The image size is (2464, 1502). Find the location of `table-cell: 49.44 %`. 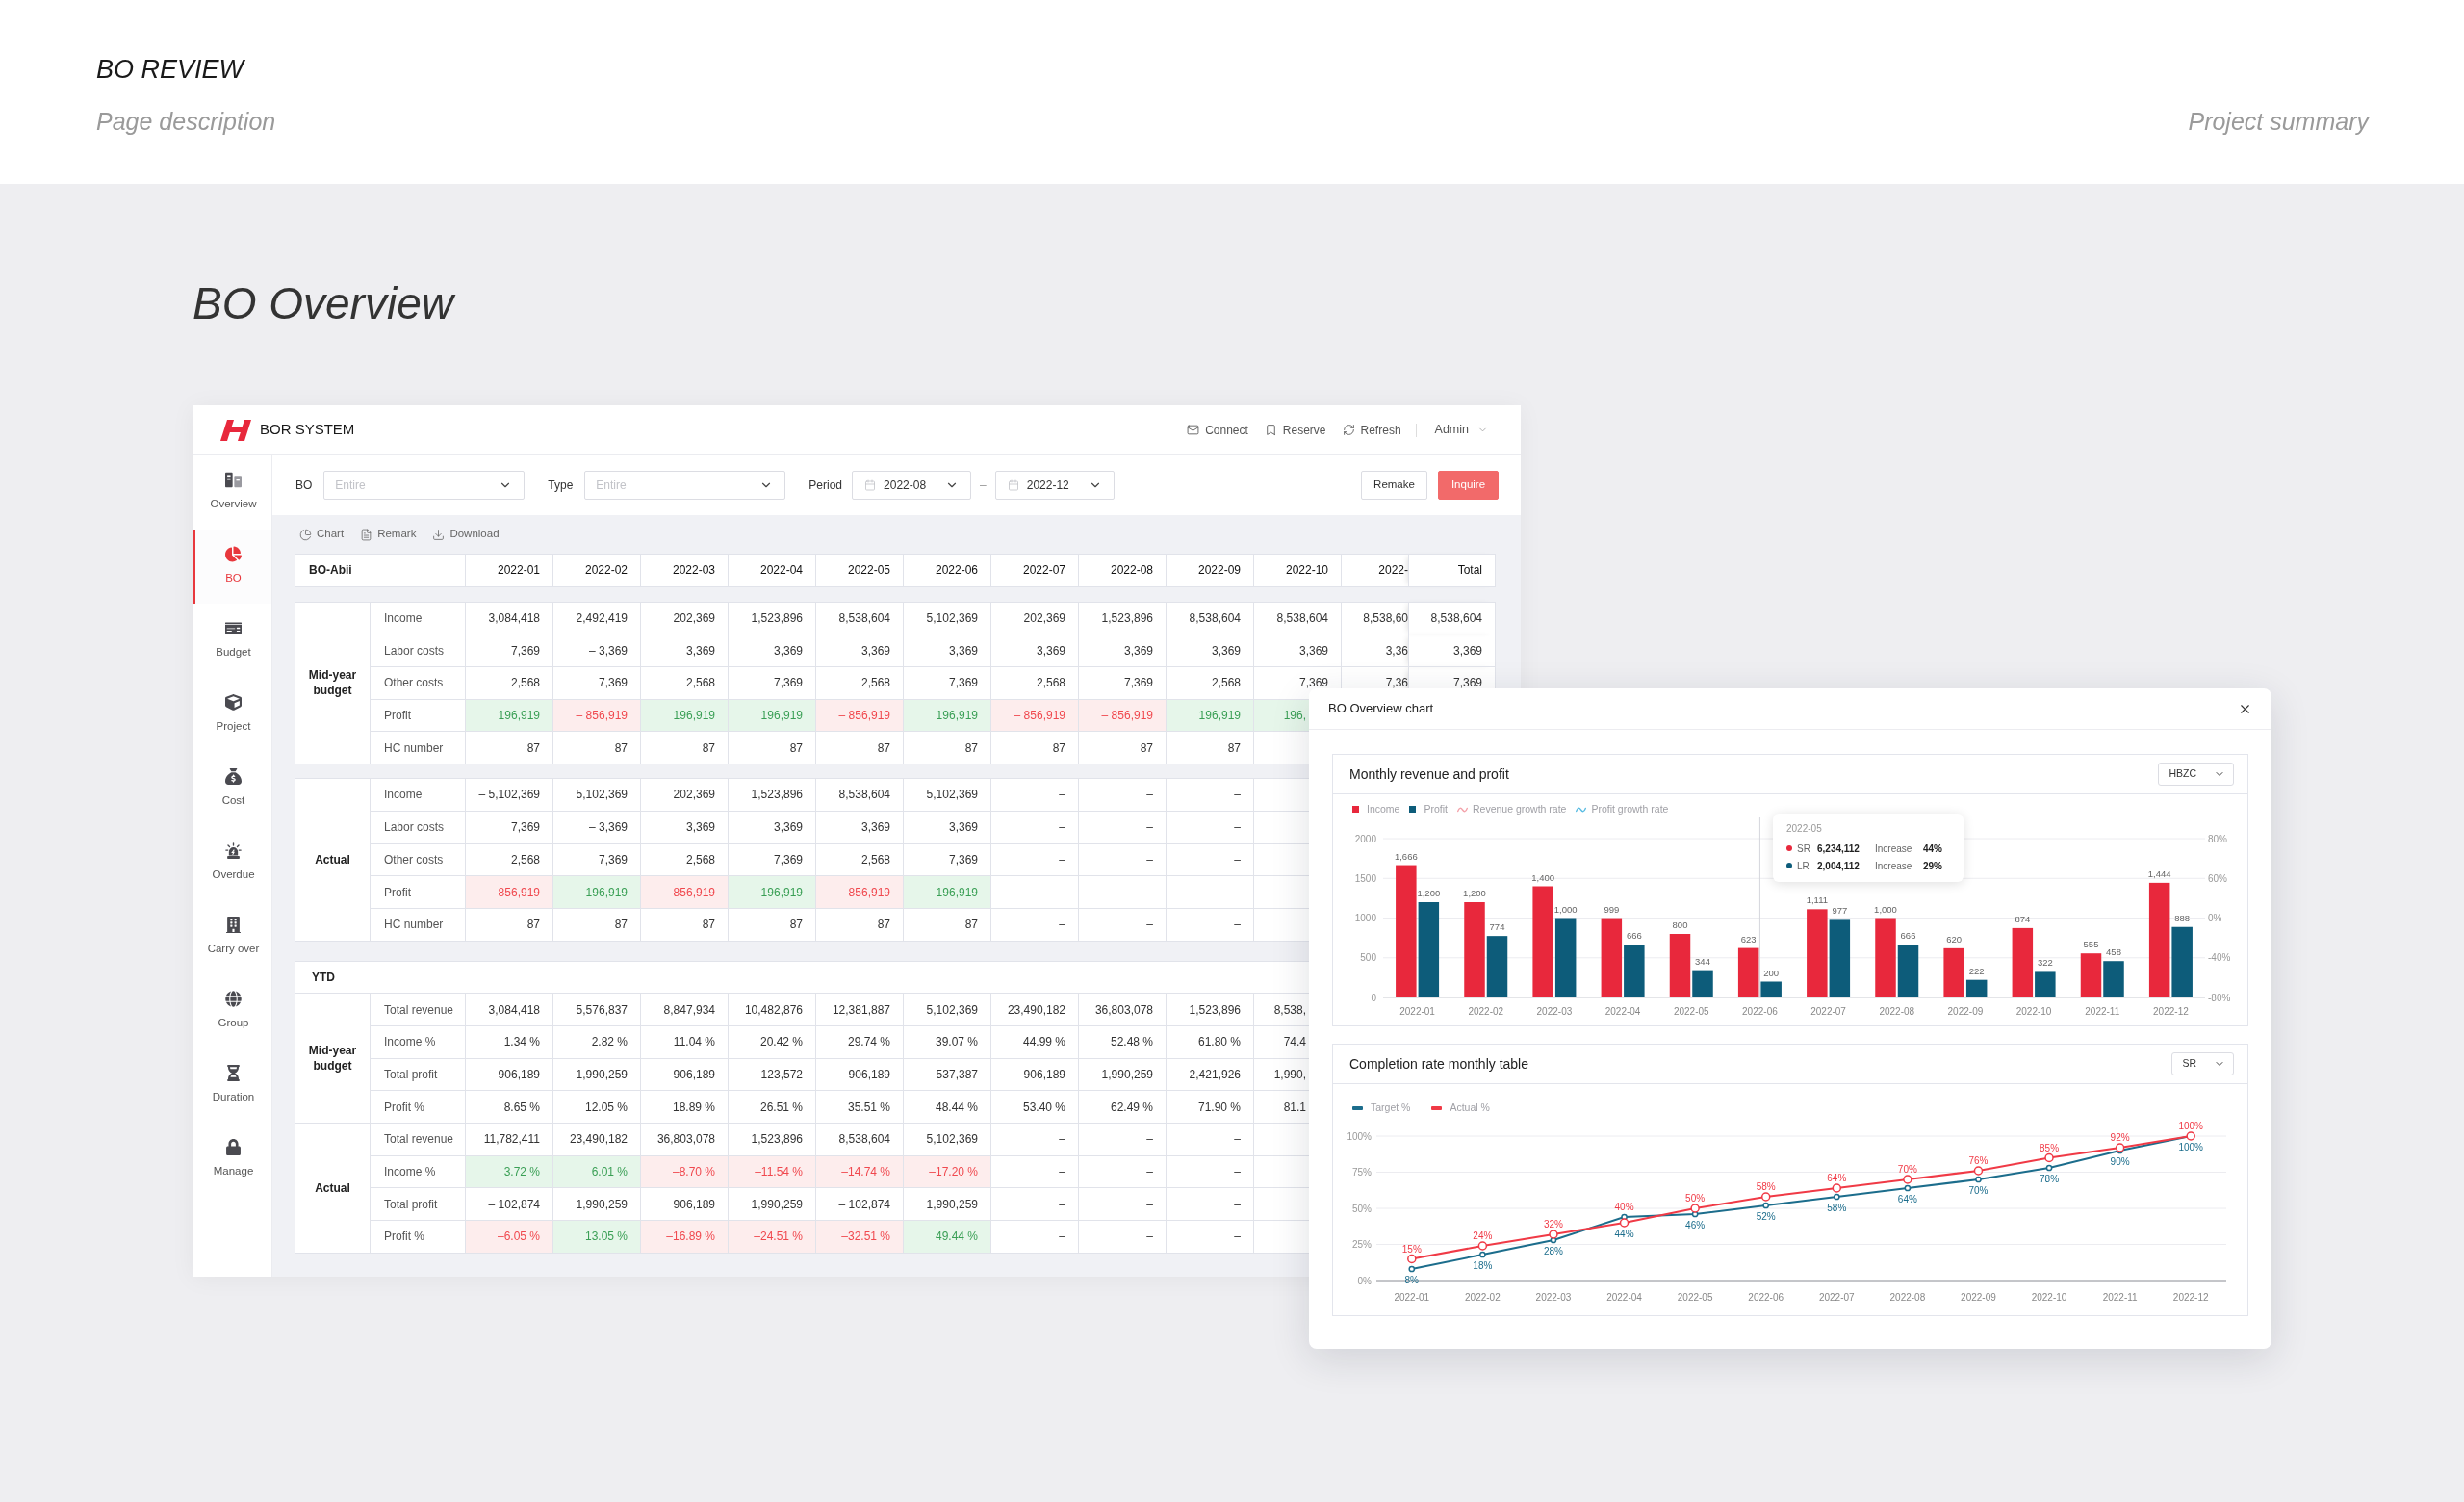

table-cell: 49.44 % is located at coordinates (947, 1237).